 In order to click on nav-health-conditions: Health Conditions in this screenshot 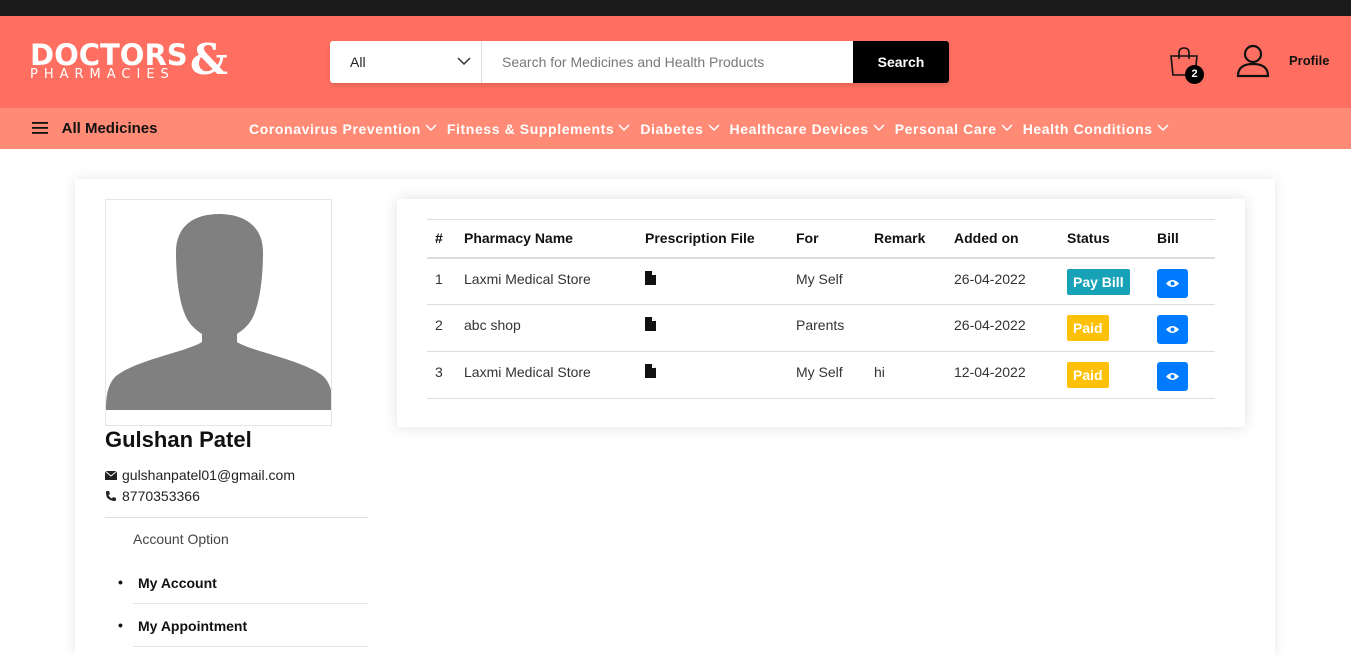, I will do `click(1096, 129)`.